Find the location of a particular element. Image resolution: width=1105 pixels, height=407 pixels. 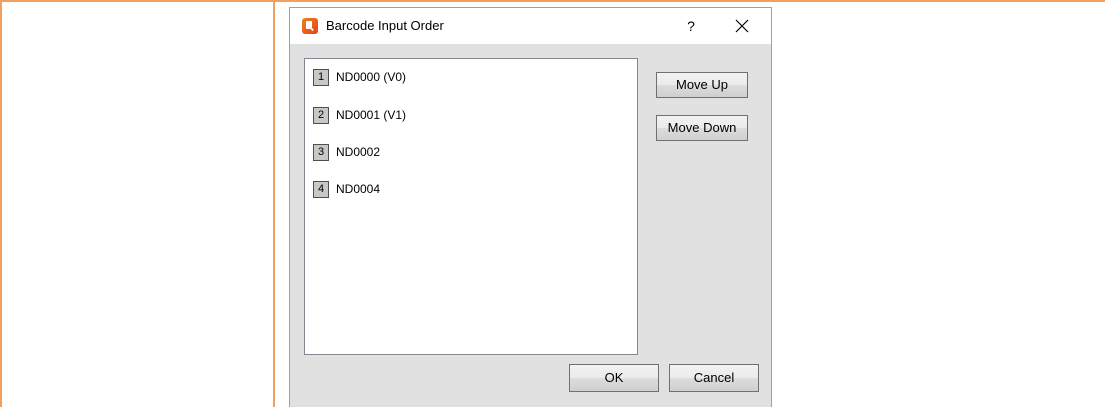

app-logo-icon is located at coordinates (310, 26).